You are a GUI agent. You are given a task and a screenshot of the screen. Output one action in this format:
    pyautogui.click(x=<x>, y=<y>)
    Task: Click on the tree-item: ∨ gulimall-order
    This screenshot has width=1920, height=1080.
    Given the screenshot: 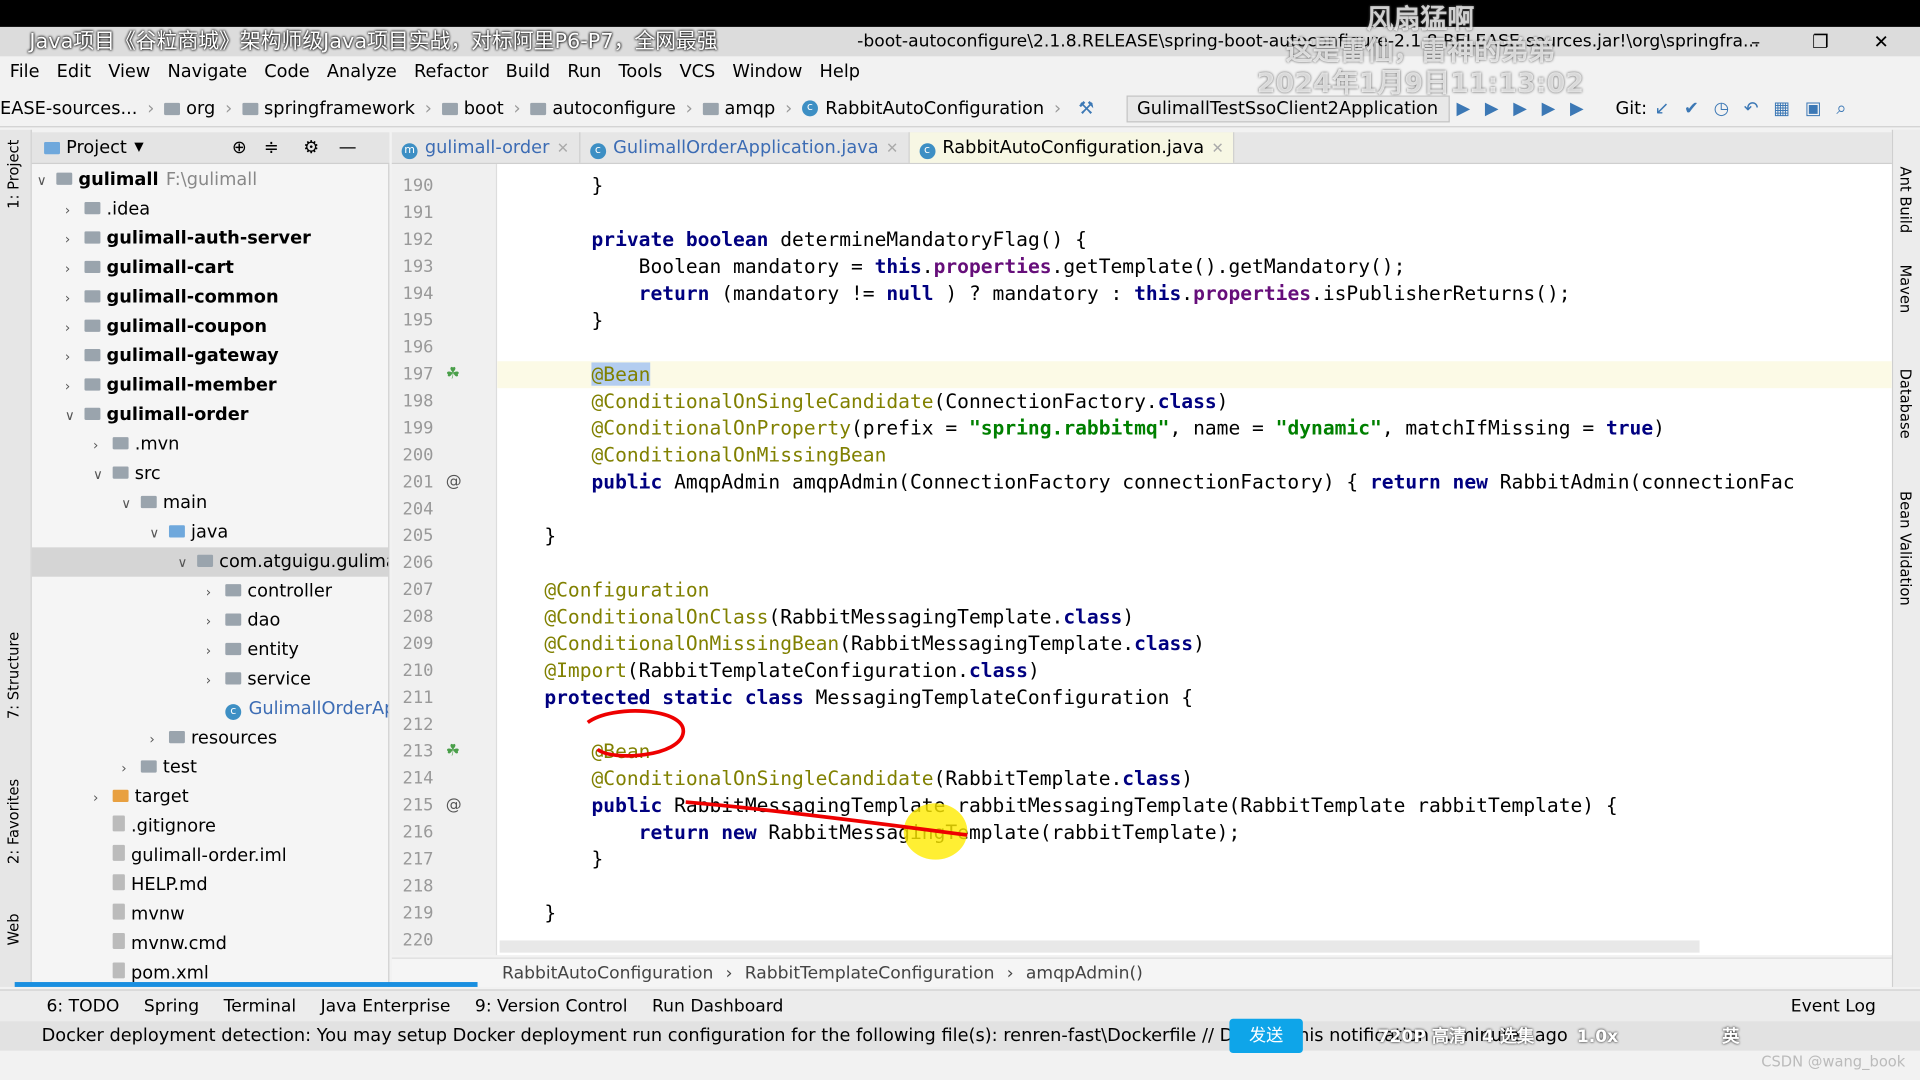 What is the action you would take?
    pyautogui.click(x=210, y=415)
    